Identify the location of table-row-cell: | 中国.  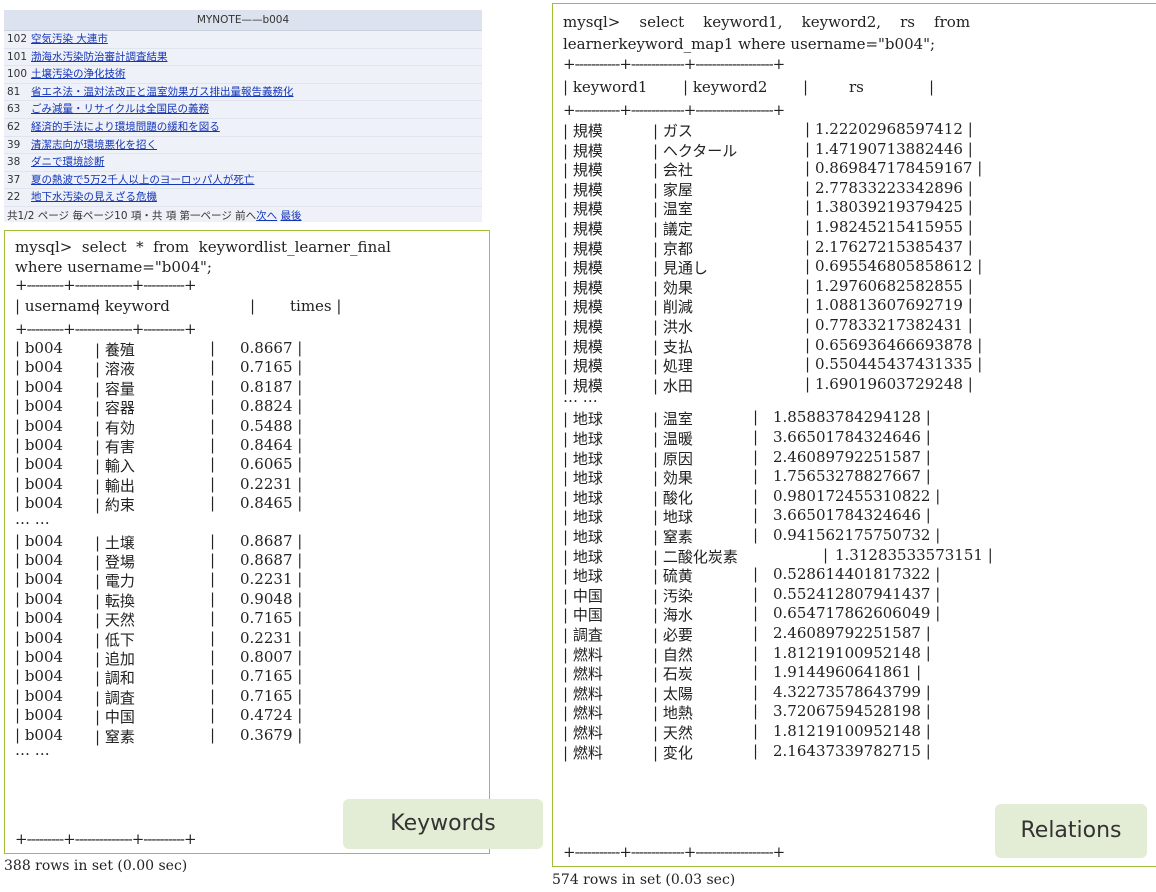
(115, 717).